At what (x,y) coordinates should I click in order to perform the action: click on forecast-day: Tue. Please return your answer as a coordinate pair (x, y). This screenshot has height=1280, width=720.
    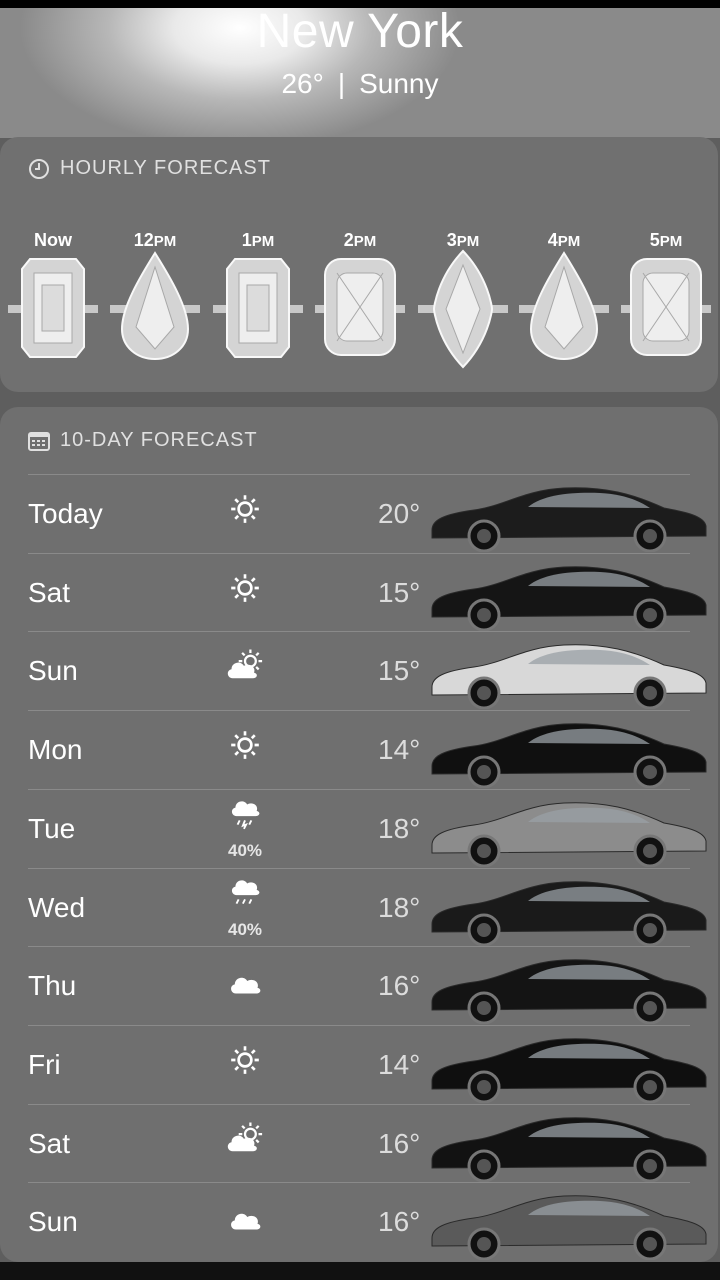
    Looking at the image, I should click on (52, 828).